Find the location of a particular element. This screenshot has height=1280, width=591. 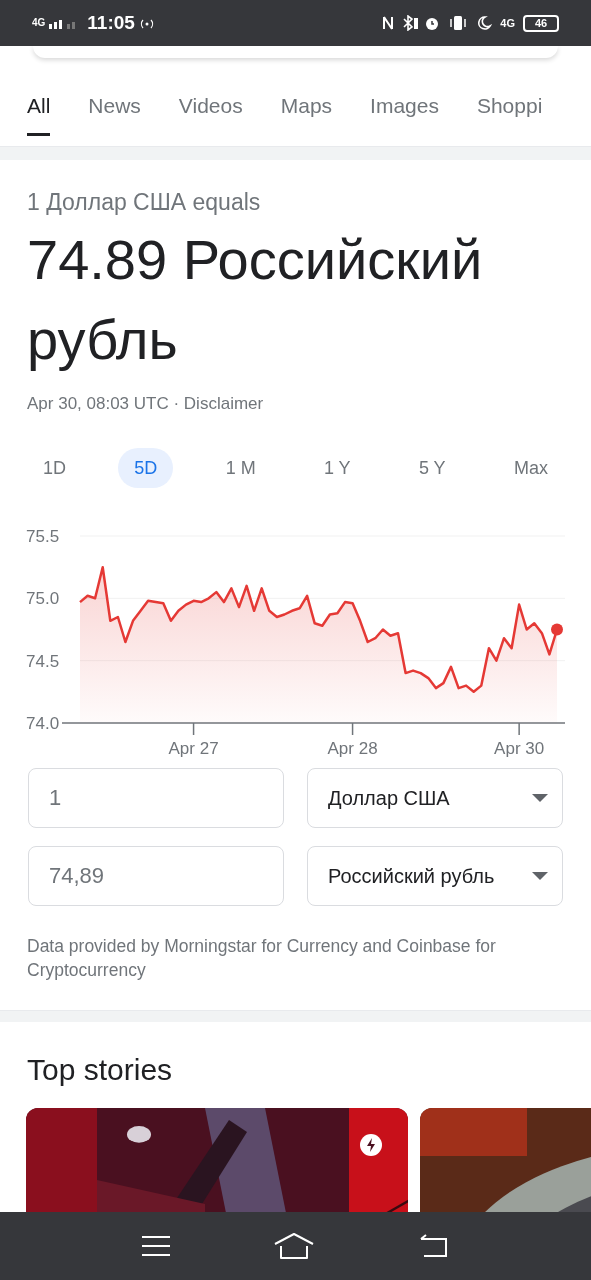

home-icon is located at coordinates (294, 1246).